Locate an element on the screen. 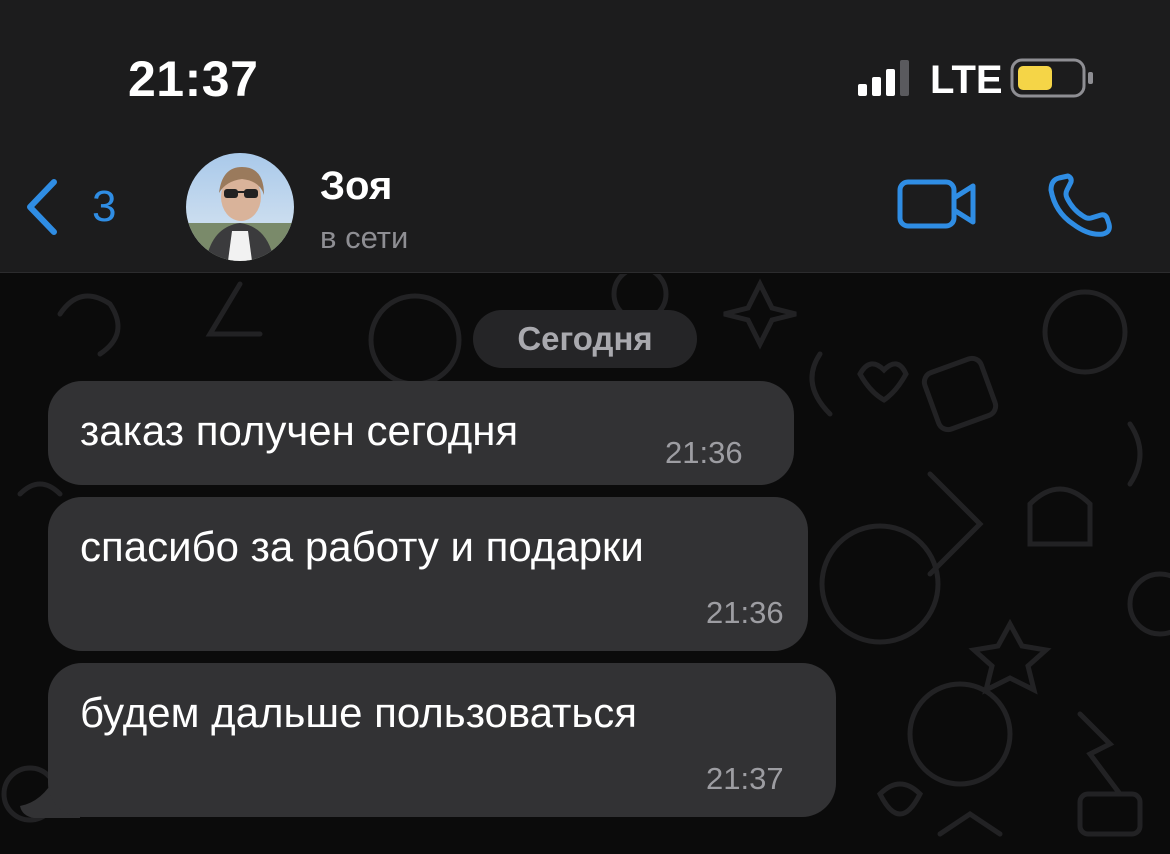 This screenshot has height=854, width=1170. message-bubble: заказ получен сегодня 21:36 is located at coordinates (421, 433).